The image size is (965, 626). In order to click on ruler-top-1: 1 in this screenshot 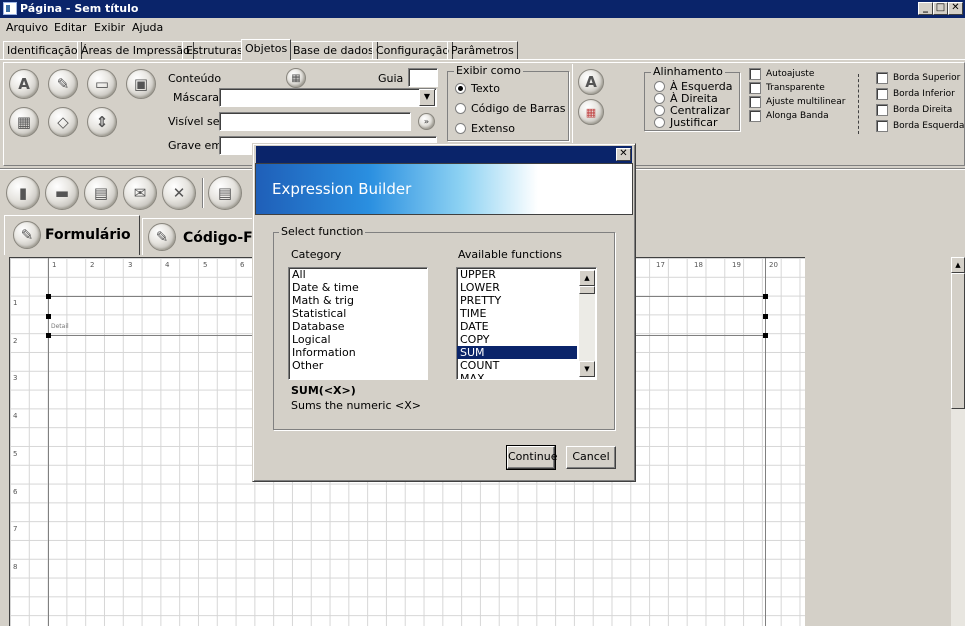, I will do `click(54, 265)`.